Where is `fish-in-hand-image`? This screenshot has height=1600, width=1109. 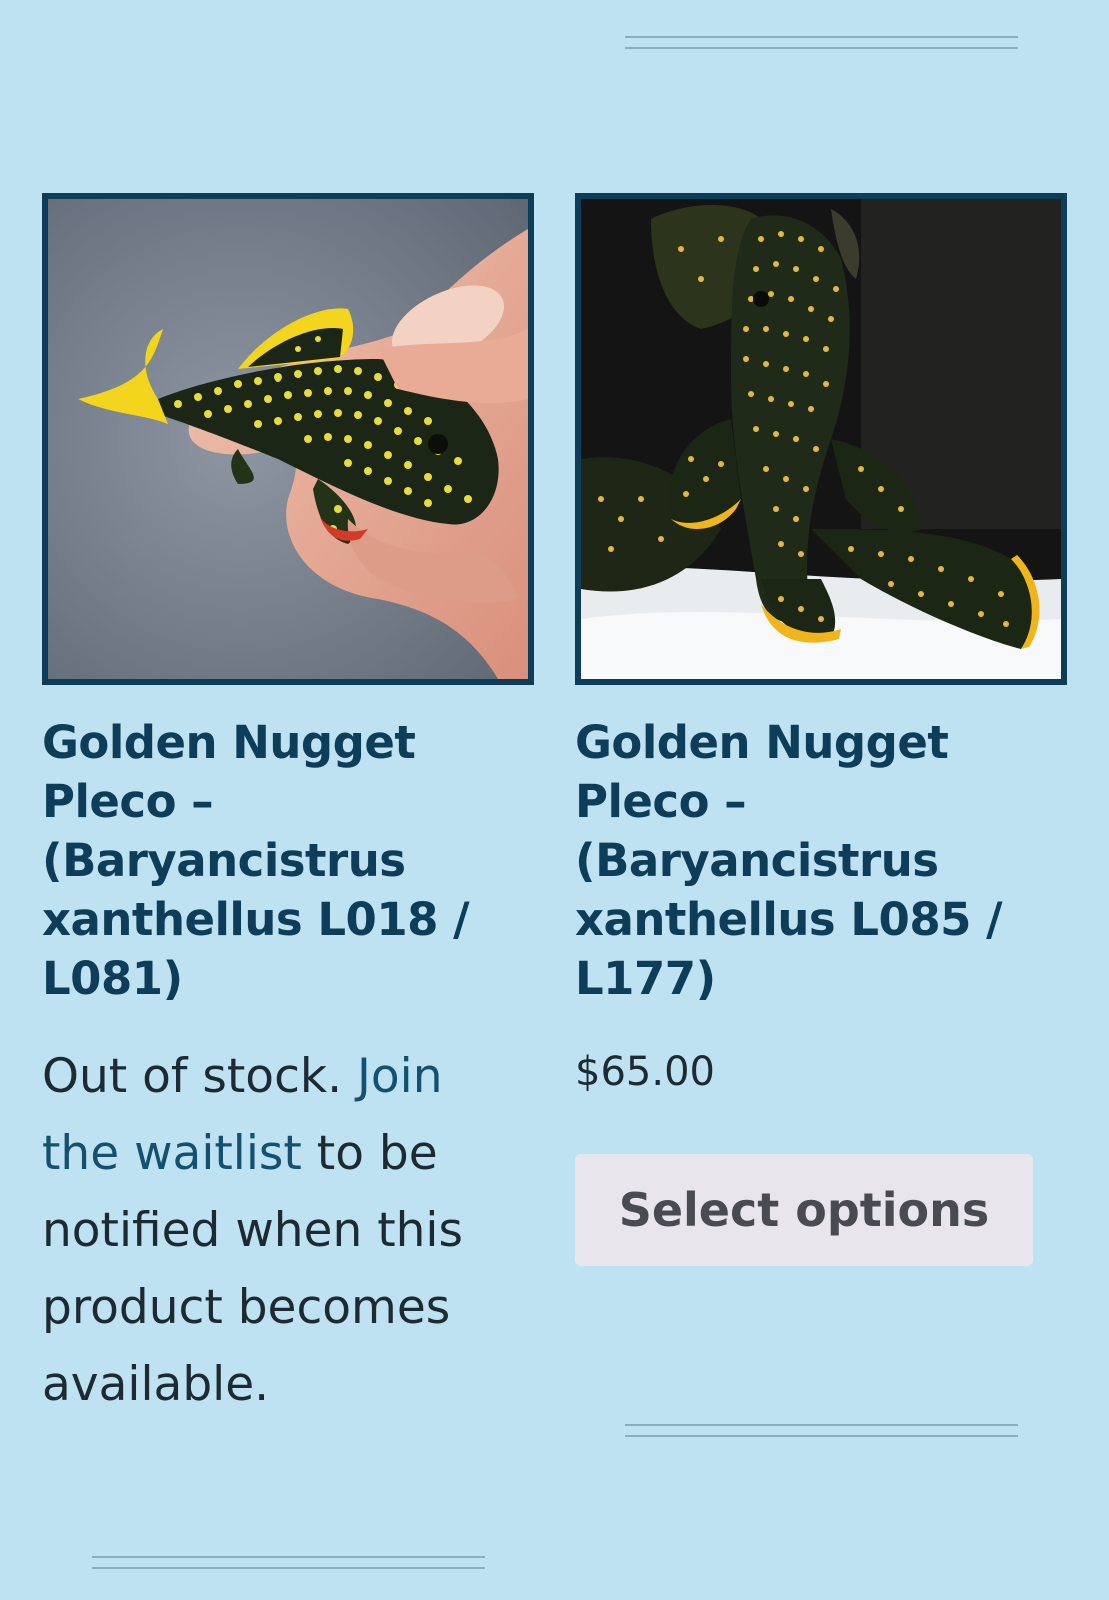 fish-in-hand-image is located at coordinates (288, 439).